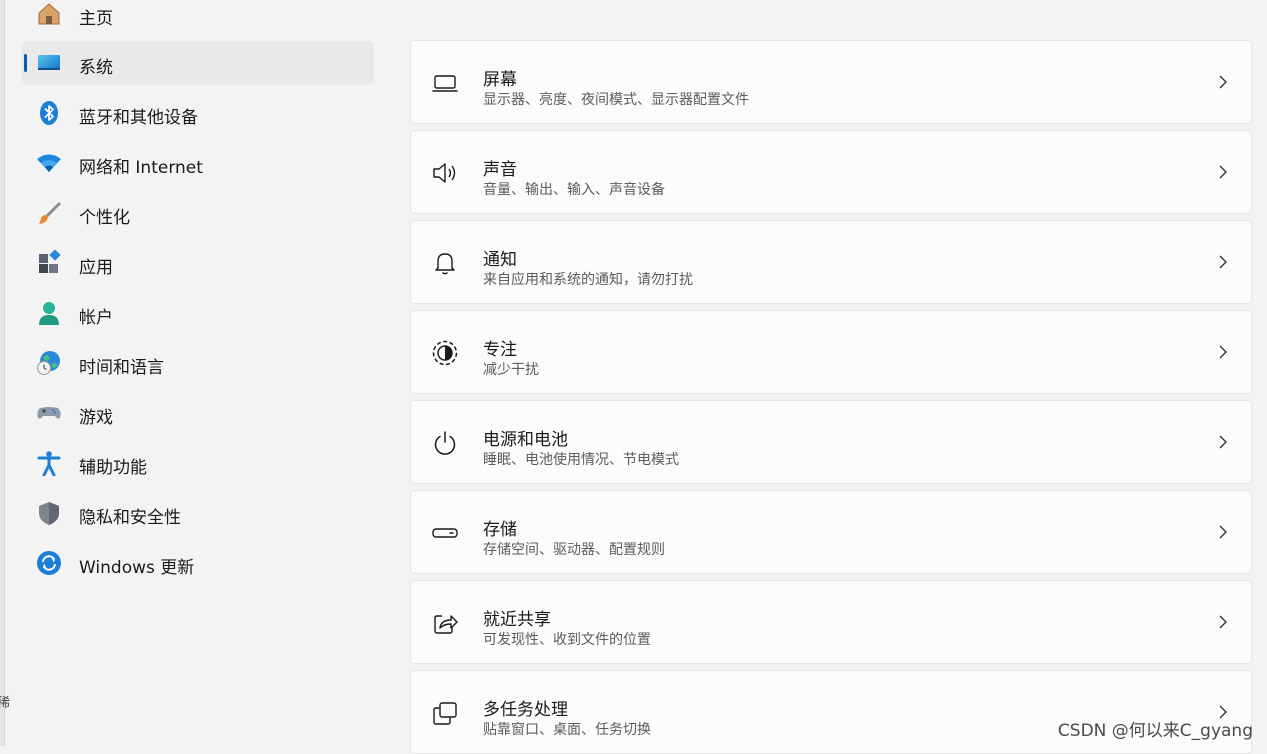 This screenshot has width=1267, height=754. I want to click on selection-indicator, so click(25, 63).